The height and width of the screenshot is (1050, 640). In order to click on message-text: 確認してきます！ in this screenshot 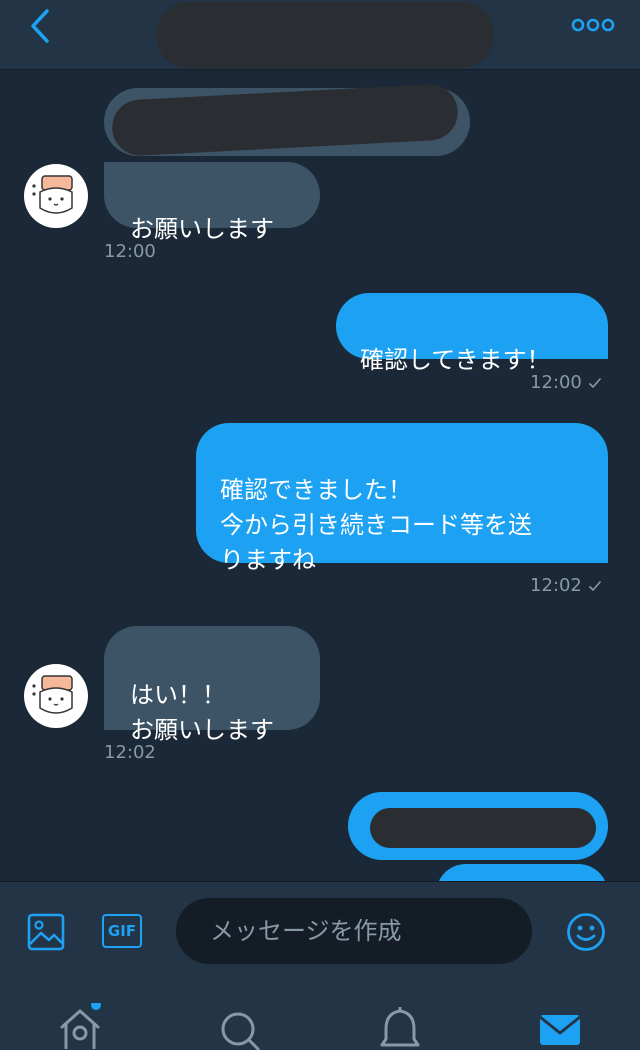, I will do `click(455, 360)`.